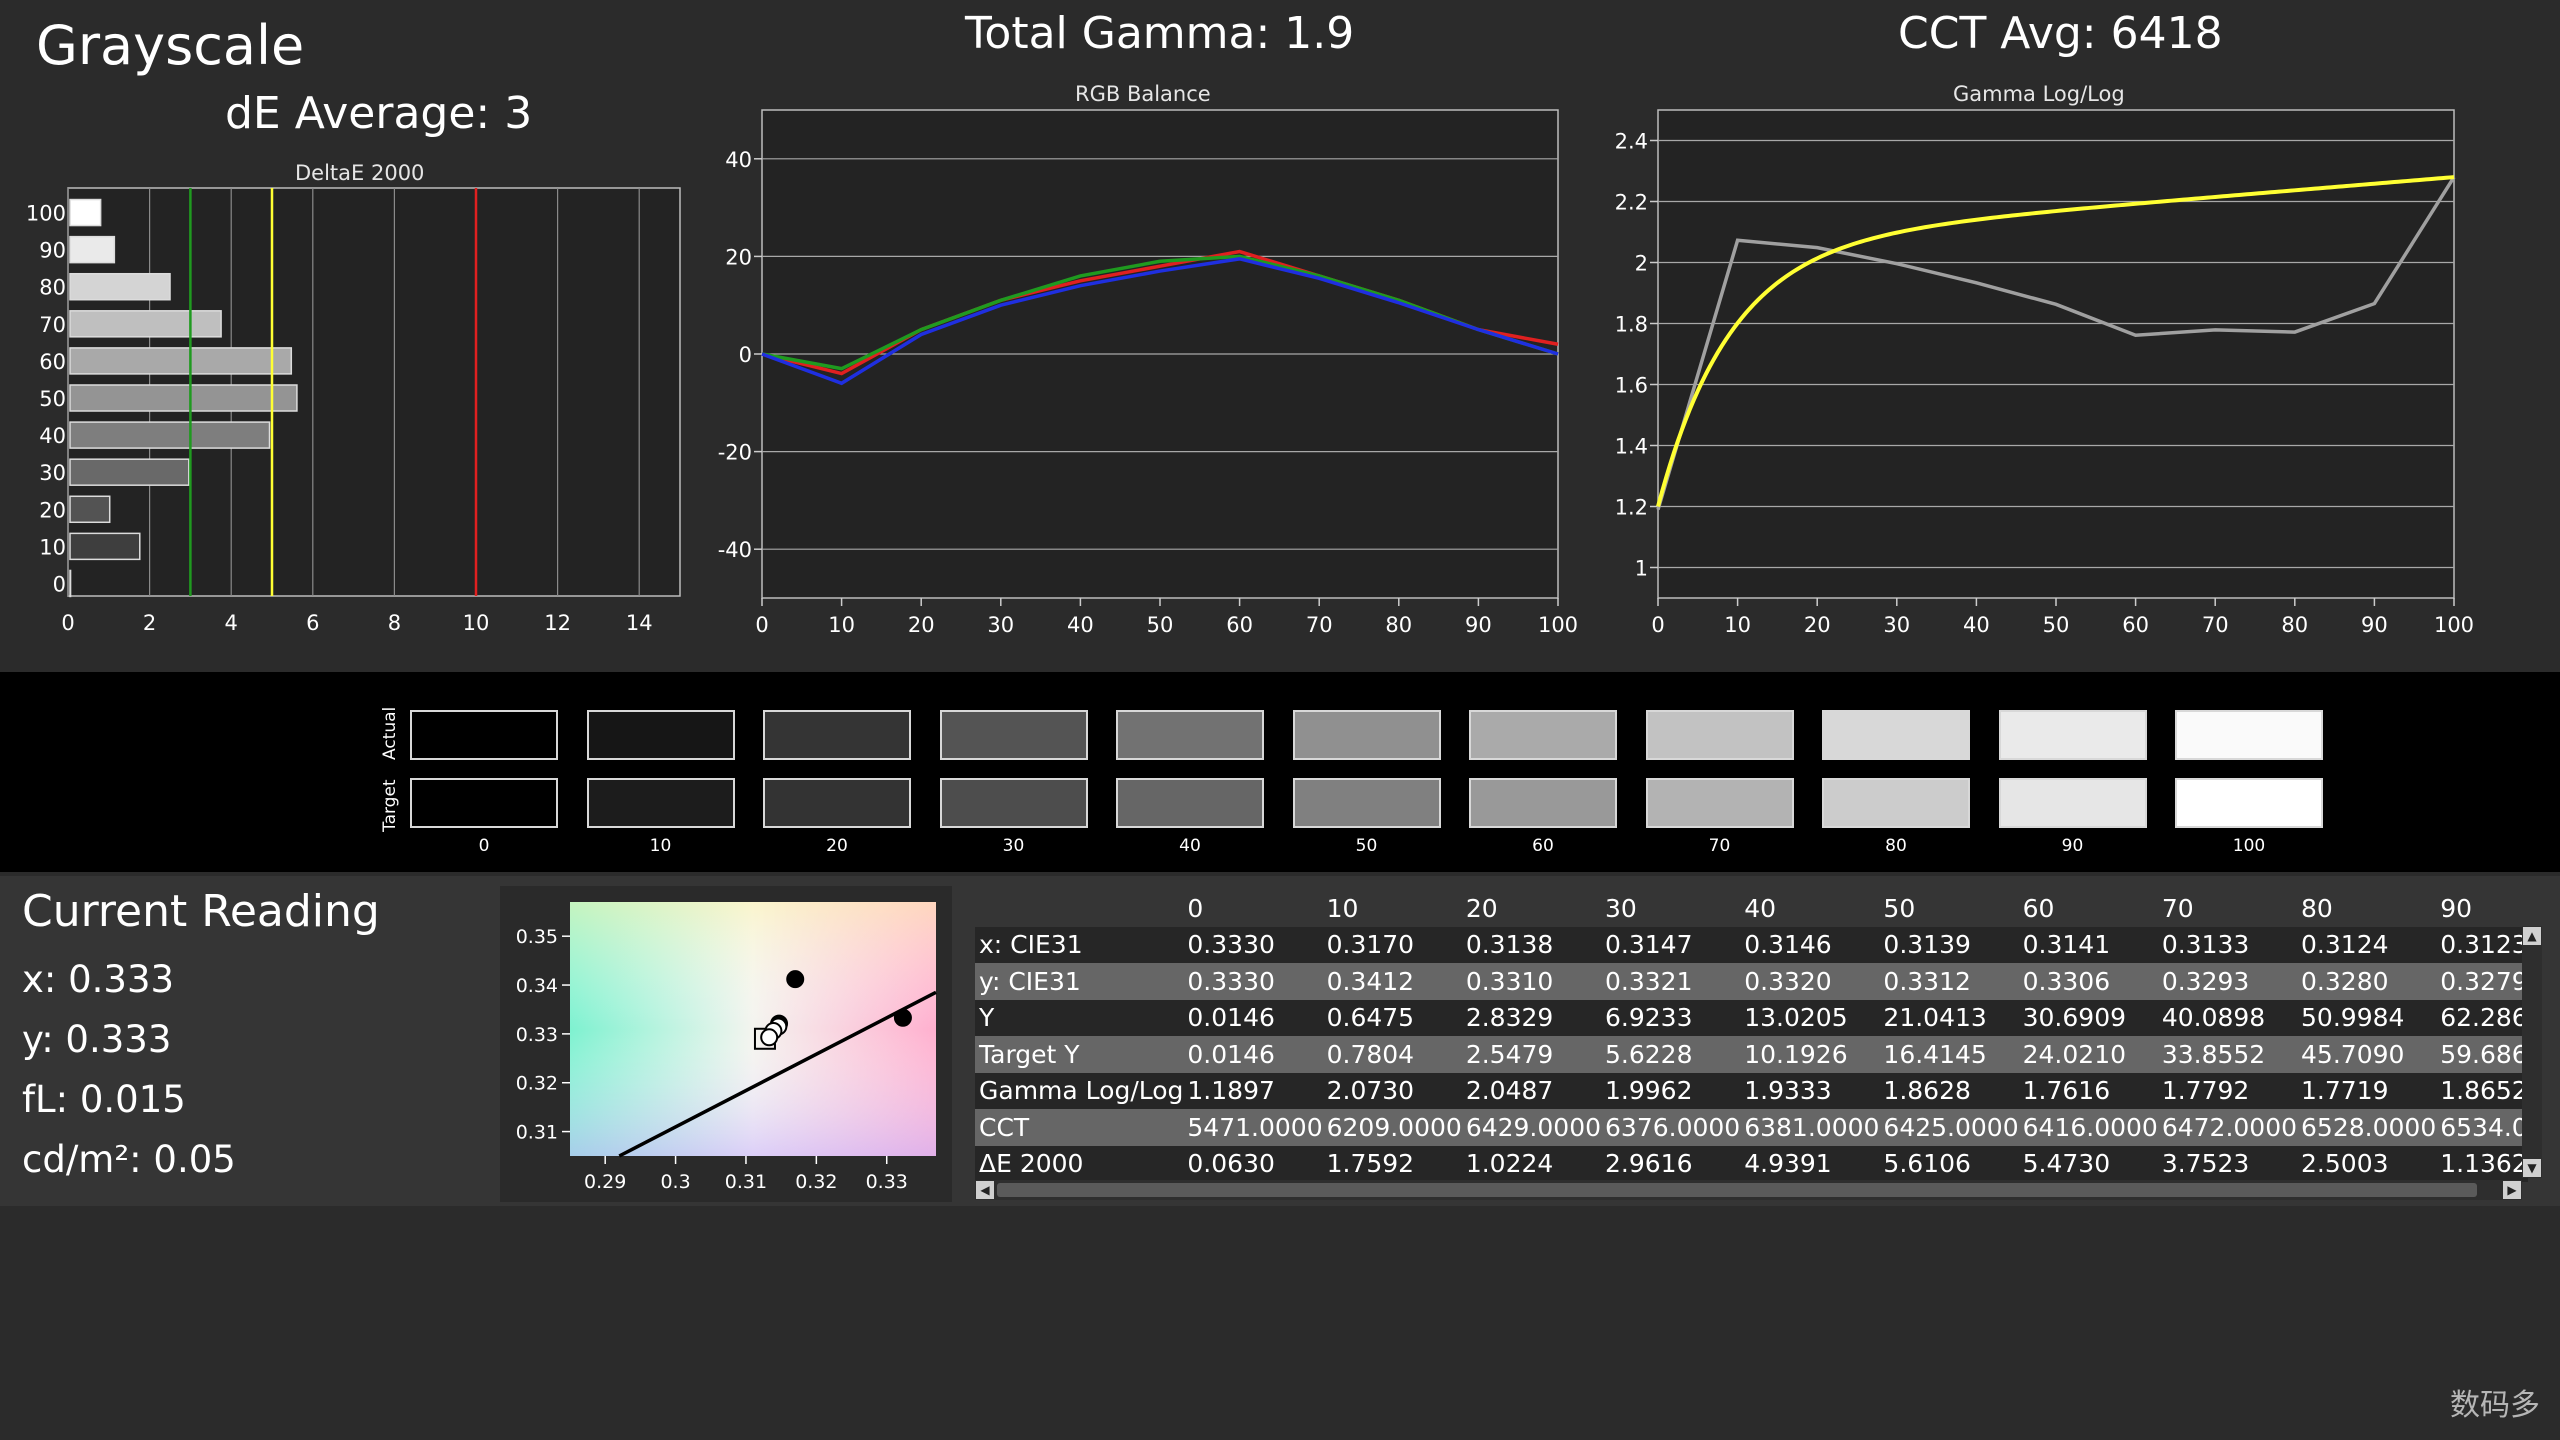 Image resolution: width=2560 pixels, height=1440 pixels. Describe the element at coordinates (1531, 1127) in the screenshot. I see `table-cell: 6429.0000` at that location.